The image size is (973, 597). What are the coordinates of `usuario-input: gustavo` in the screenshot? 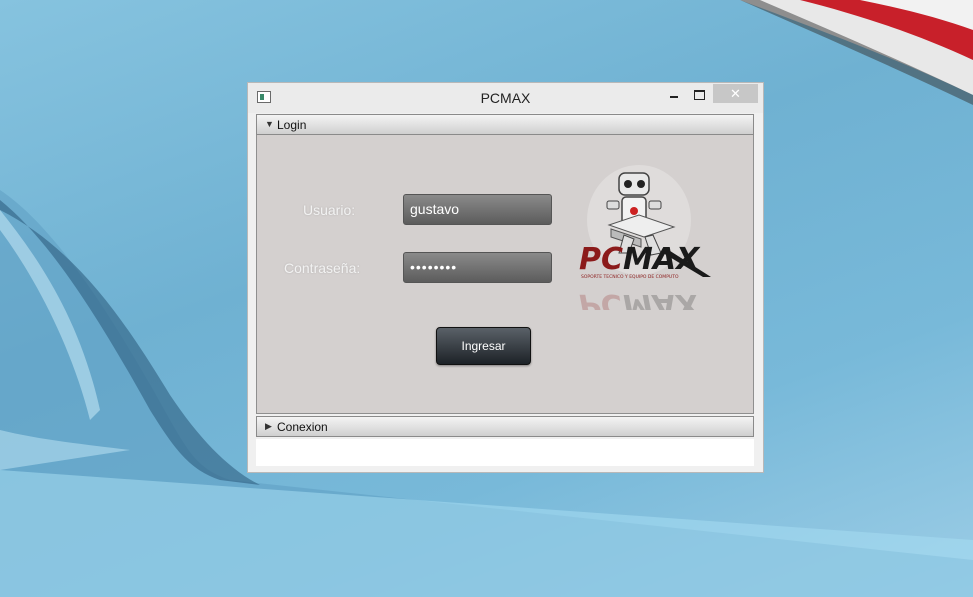 It's located at (477, 209).